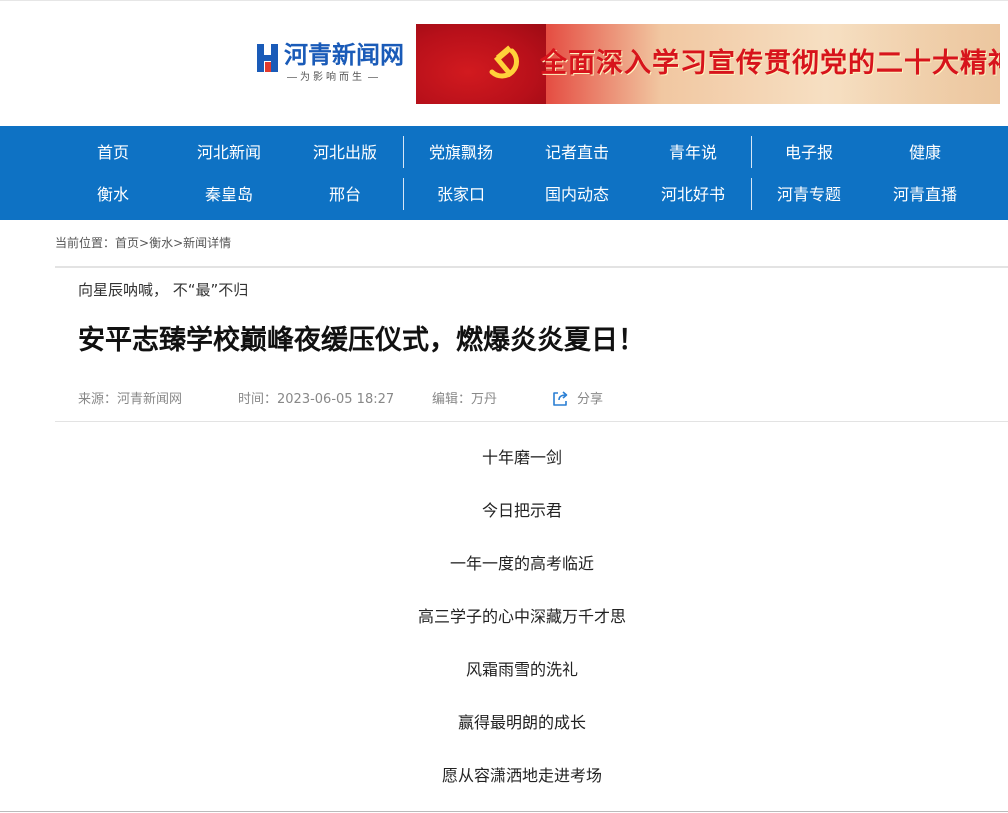 The image size is (1008, 813). What do you see at coordinates (113, 153) in the screenshot?
I see `nav-item-home: 首页` at bounding box center [113, 153].